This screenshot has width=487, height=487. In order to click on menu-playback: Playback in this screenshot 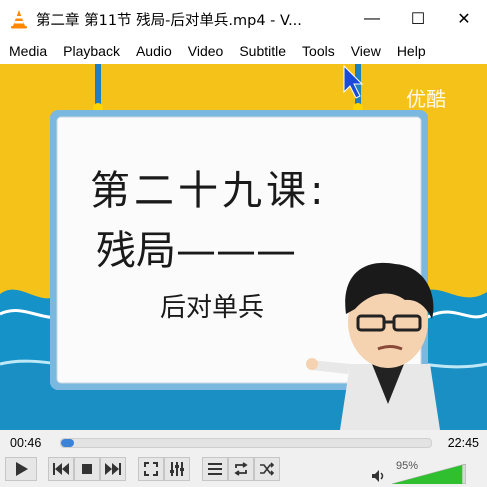, I will do `click(91, 51)`.